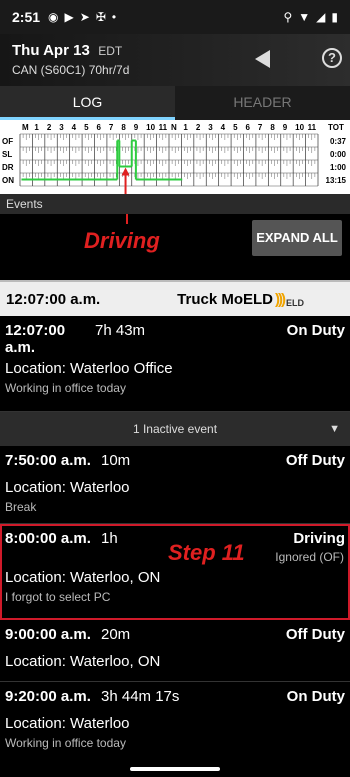 This screenshot has width=350, height=777. Describe the element at coordinates (48, 538) in the screenshot. I see `event-time: 8:00:00 a.m.` at that location.